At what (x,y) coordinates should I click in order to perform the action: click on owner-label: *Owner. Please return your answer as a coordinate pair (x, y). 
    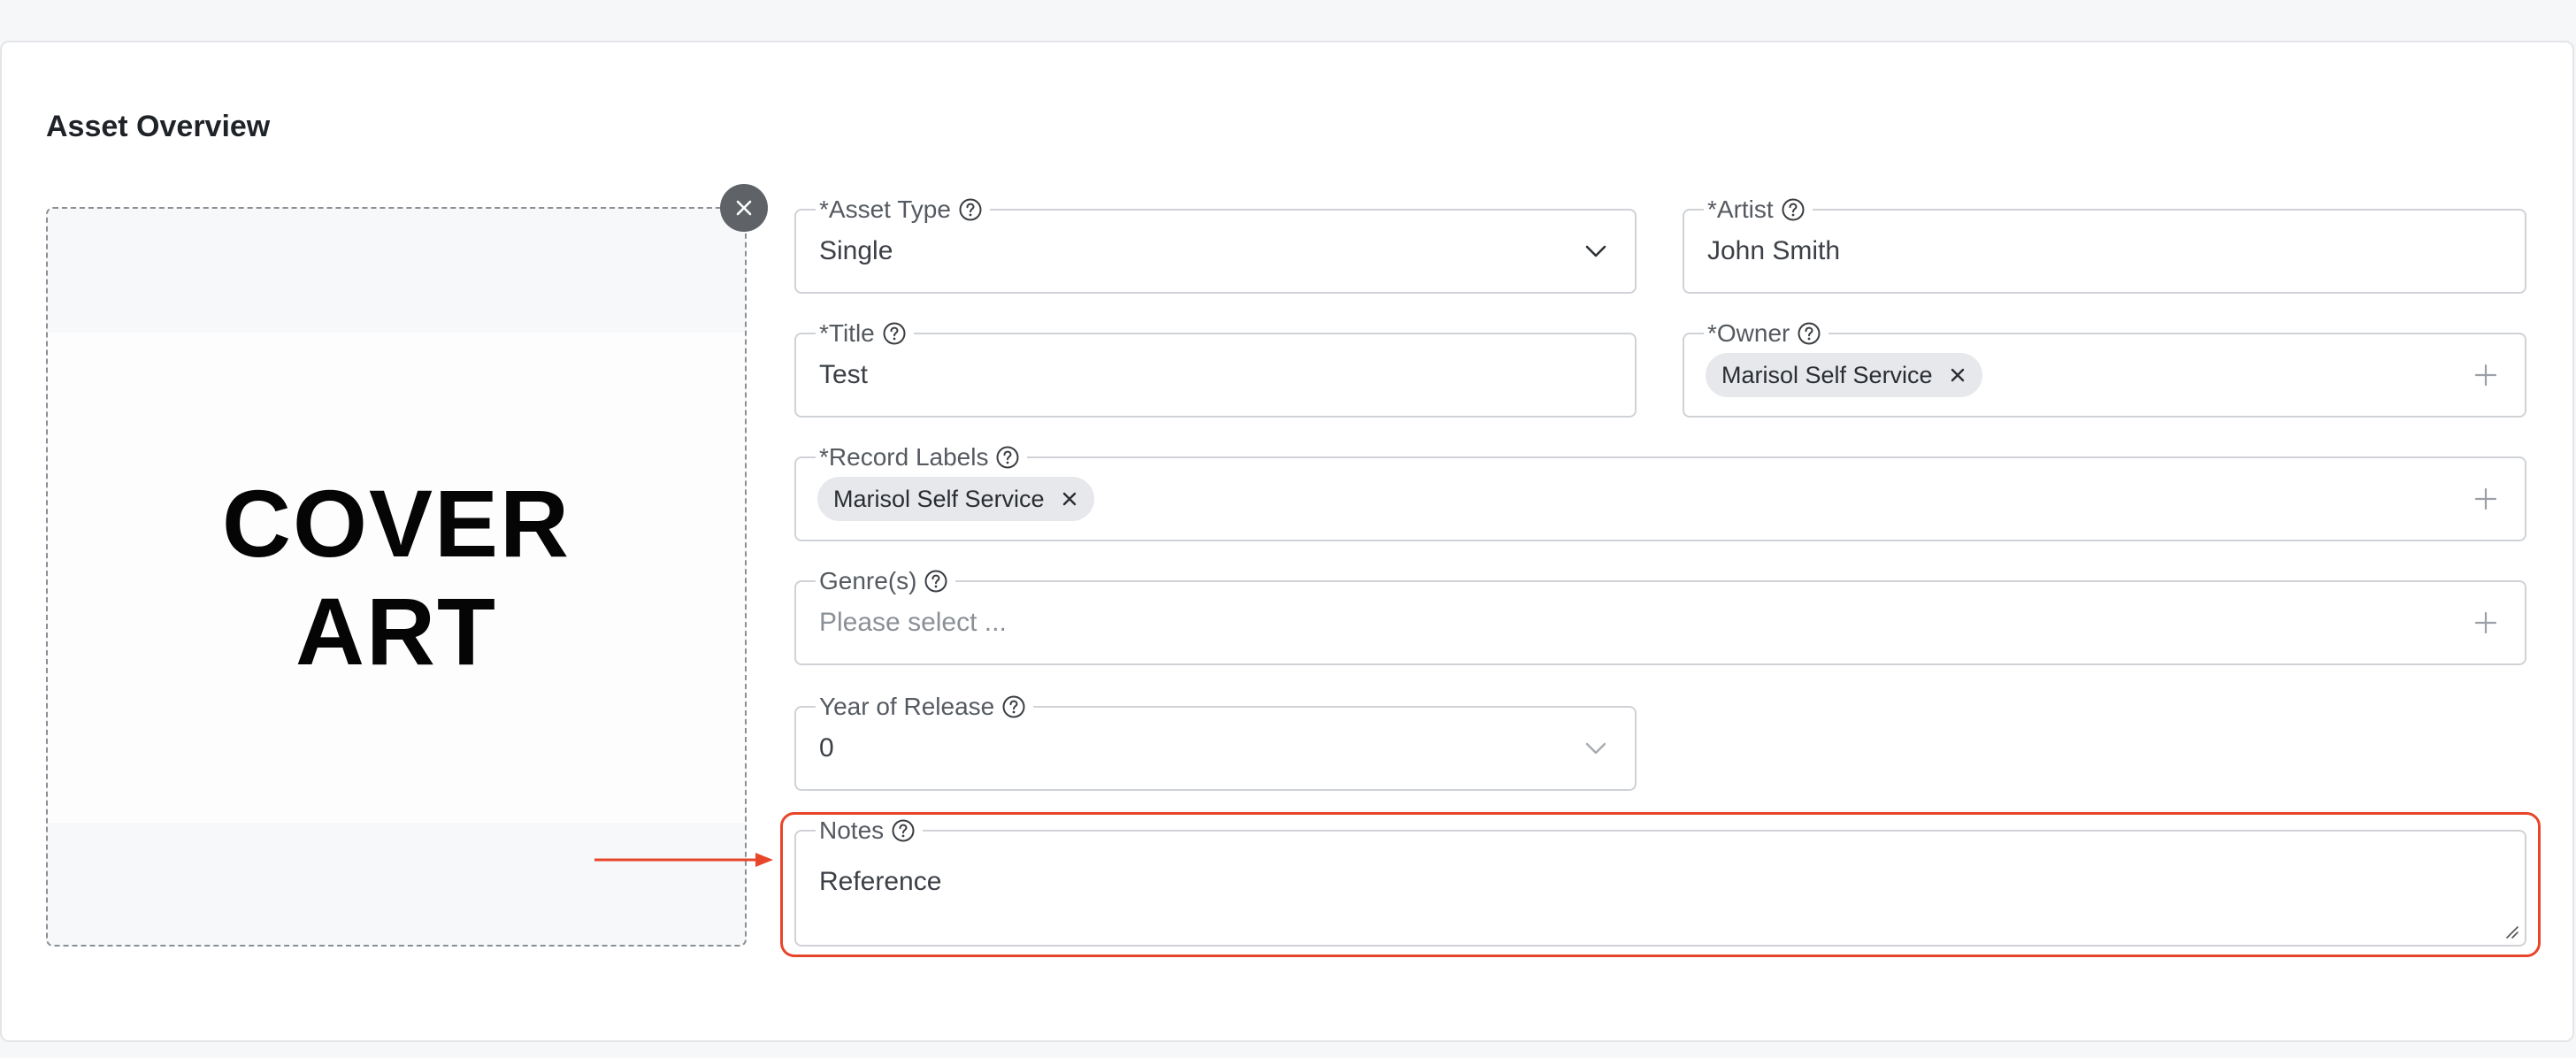
    Looking at the image, I should click on (1748, 333).